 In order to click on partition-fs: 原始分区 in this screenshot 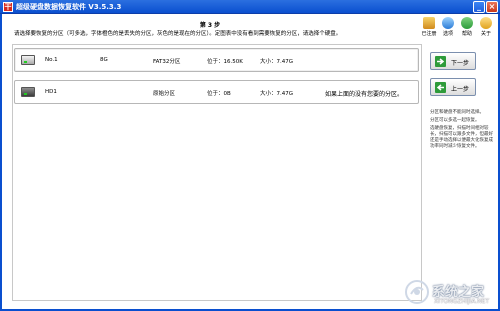, I will do `click(164, 94)`.